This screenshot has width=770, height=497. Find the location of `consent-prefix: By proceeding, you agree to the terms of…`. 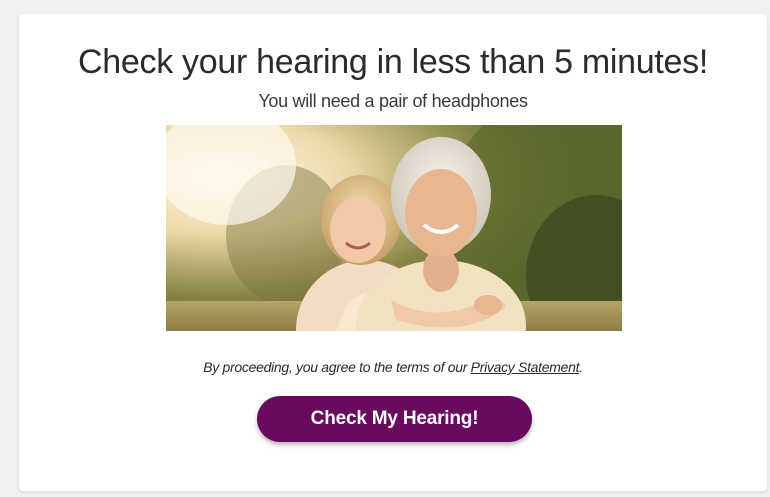

consent-prefix: By proceeding, you agree to the terms of… is located at coordinates (337, 367).